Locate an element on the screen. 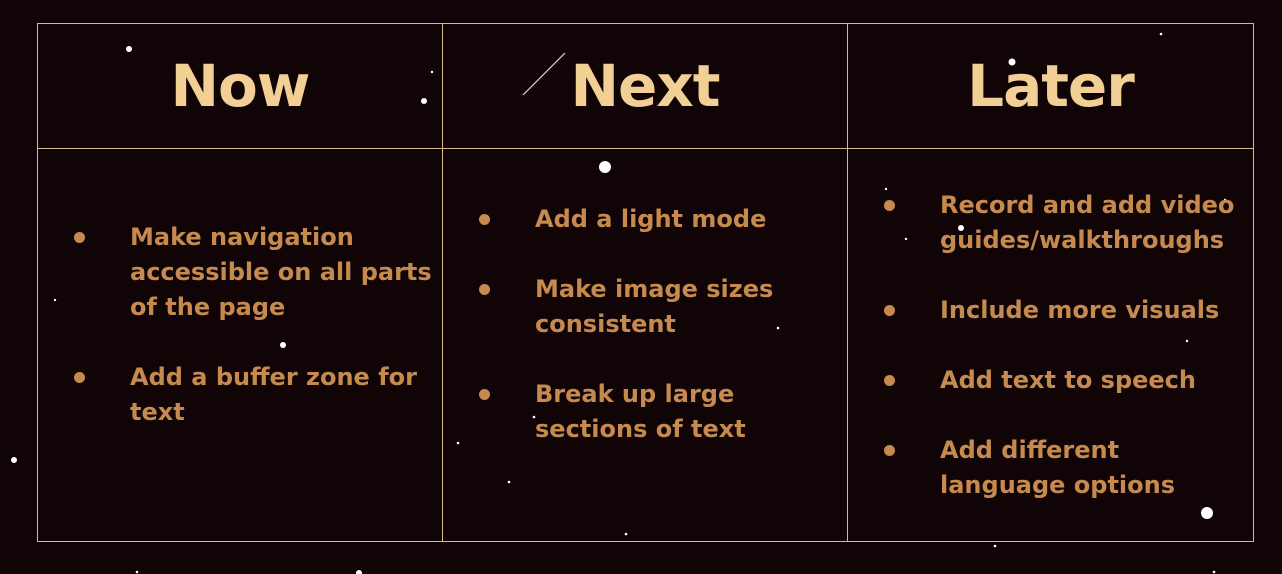 Image resolution: width=1282 pixels, height=574 pixels. decorative-slash is located at coordinates (544, 74).